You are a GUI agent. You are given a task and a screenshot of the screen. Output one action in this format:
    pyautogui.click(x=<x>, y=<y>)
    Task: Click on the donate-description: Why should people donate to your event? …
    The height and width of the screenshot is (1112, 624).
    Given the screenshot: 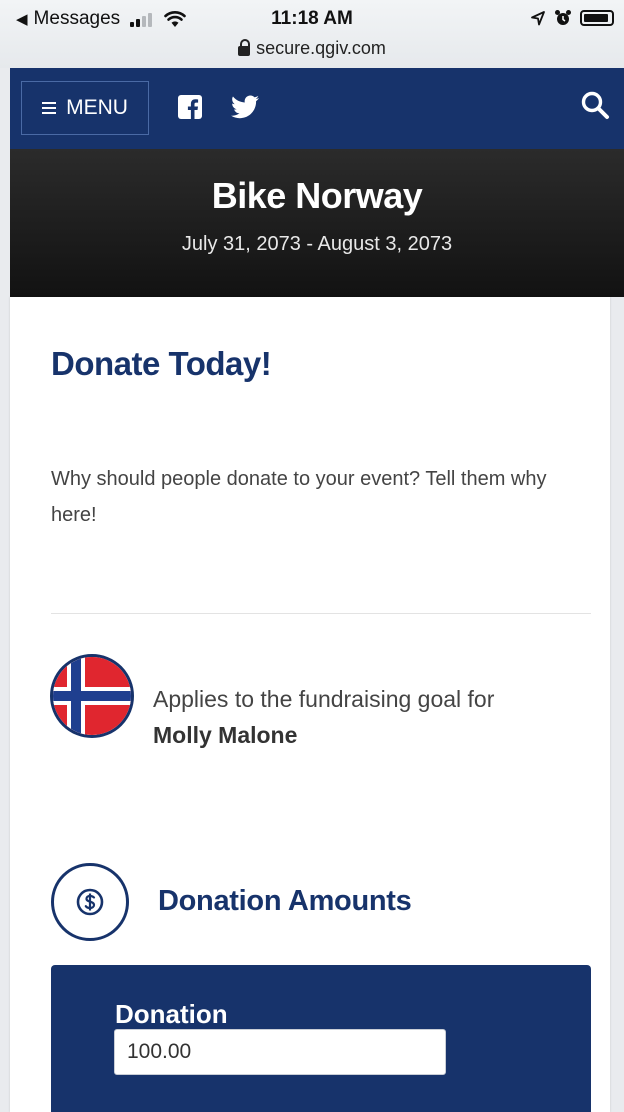 What is the action you would take?
    pyautogui.click(x=299, y=497)
    